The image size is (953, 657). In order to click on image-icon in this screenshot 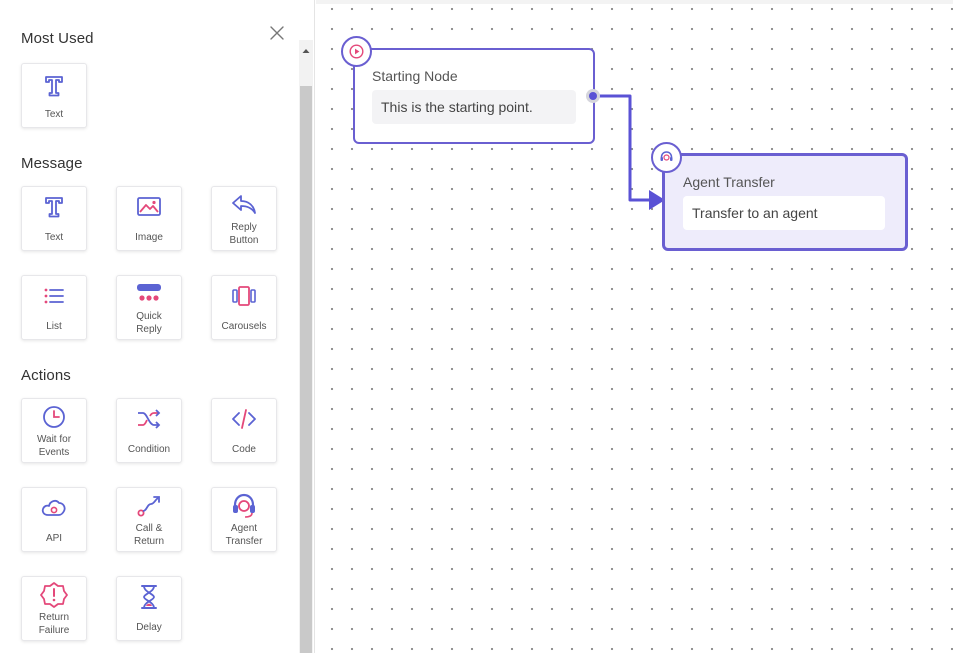, I will do `click(149, 207)`.